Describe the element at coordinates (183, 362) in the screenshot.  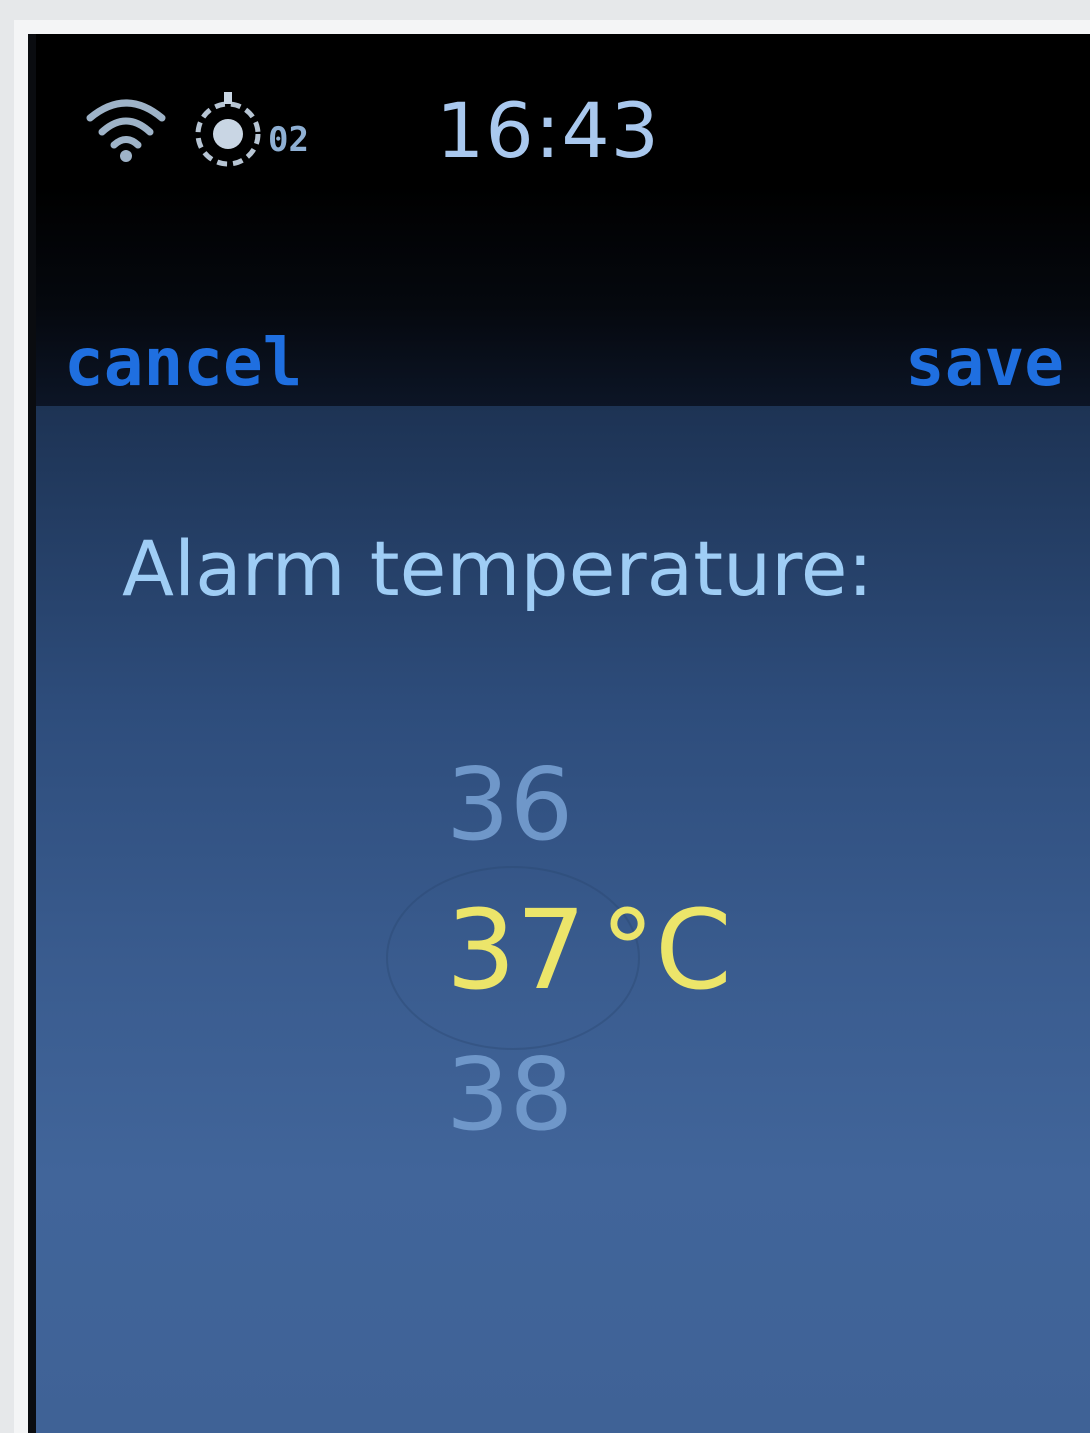
I see `cancel-button: cancel` at that location.